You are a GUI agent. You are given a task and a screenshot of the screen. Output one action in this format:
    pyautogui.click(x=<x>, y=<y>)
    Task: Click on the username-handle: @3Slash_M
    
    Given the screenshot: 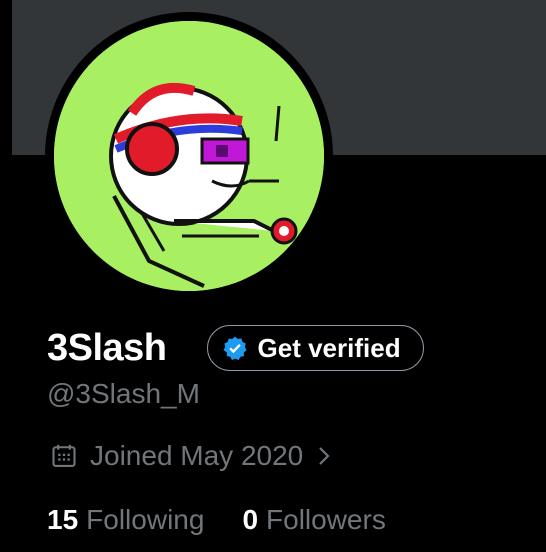 What is the action you would take?
    pyautogui.click(x=123, y=393)
    